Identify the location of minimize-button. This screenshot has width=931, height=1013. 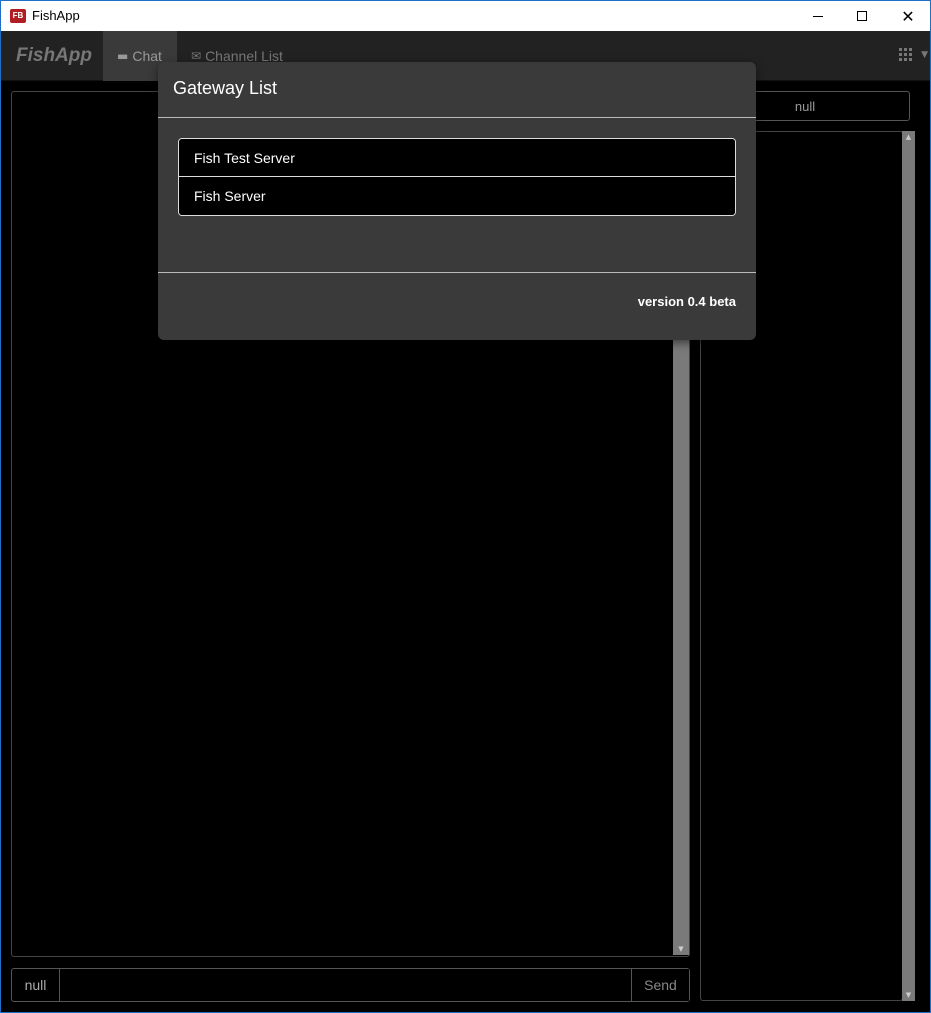
(818, 16).